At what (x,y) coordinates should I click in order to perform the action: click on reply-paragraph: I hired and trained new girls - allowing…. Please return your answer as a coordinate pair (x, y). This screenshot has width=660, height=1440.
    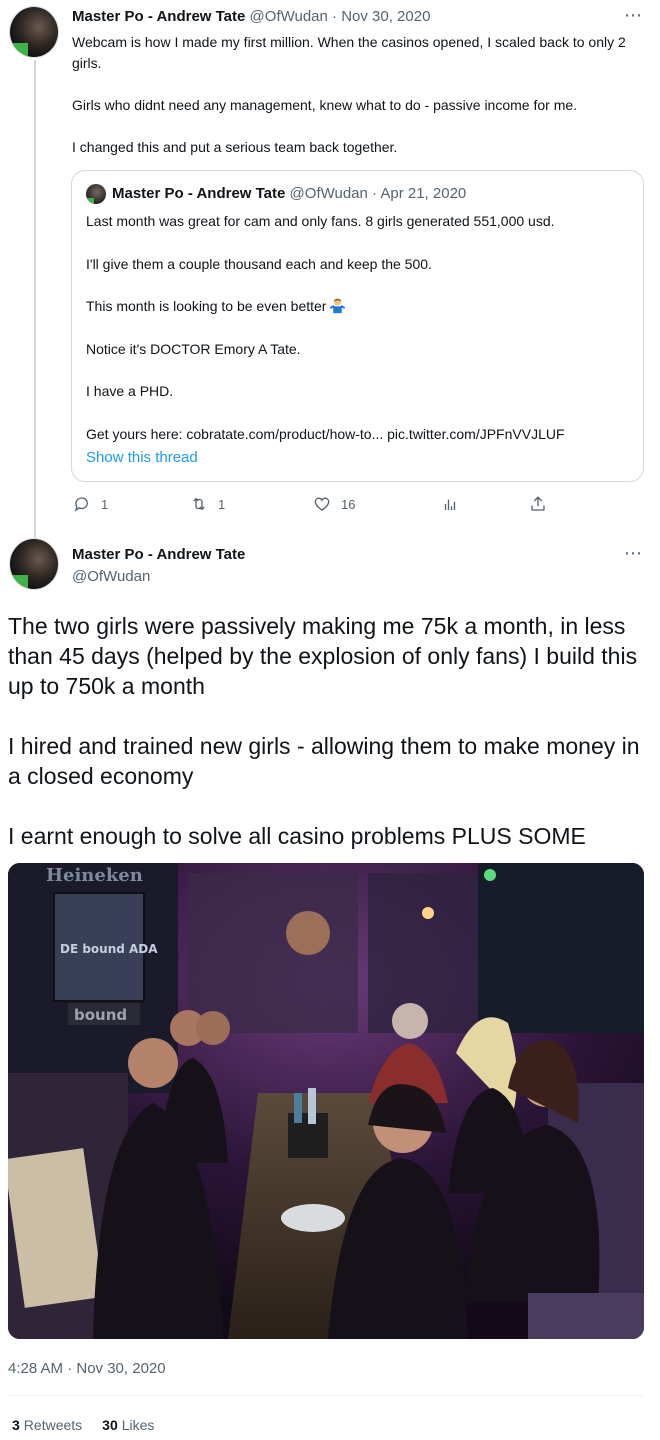
    Looking at the image, I should click on (324, 761).